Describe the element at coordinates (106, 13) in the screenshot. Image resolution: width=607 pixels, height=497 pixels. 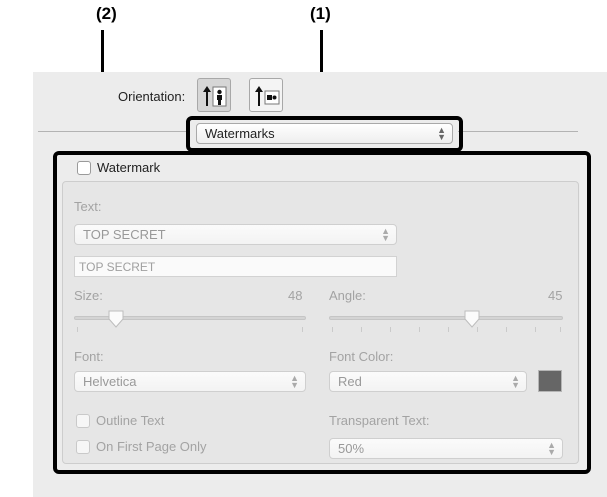
I see `callout-2: (2)` at that location.